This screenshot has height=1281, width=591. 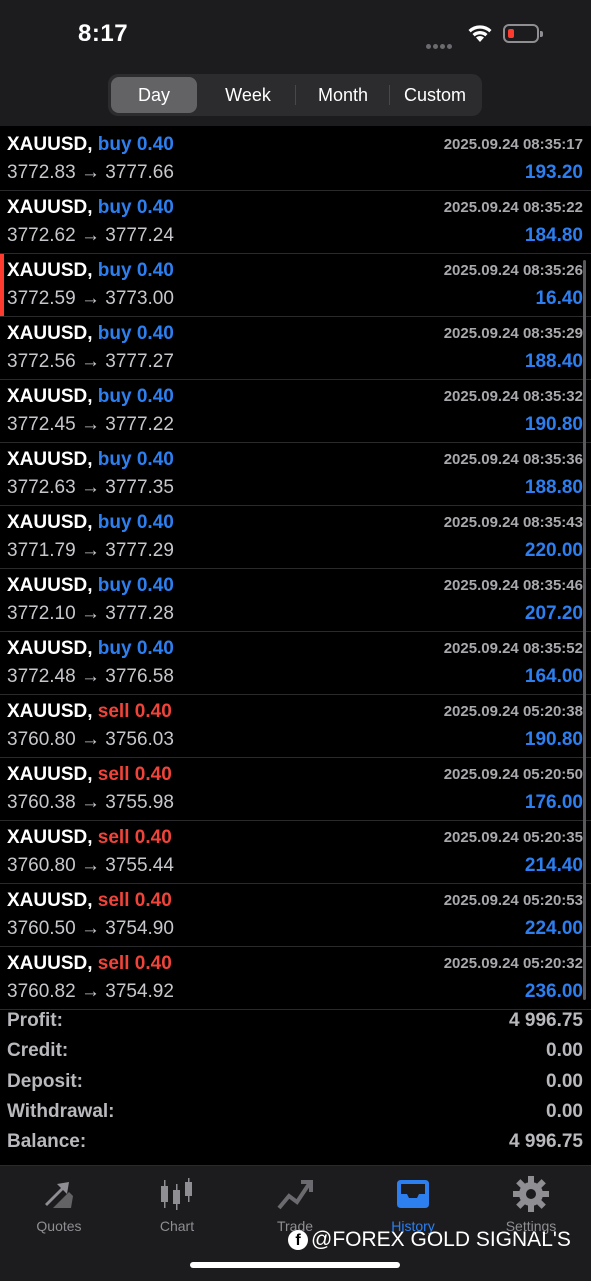 I want to click on summary-row: Deposit: 0.00, so click(x=295, y=1084).